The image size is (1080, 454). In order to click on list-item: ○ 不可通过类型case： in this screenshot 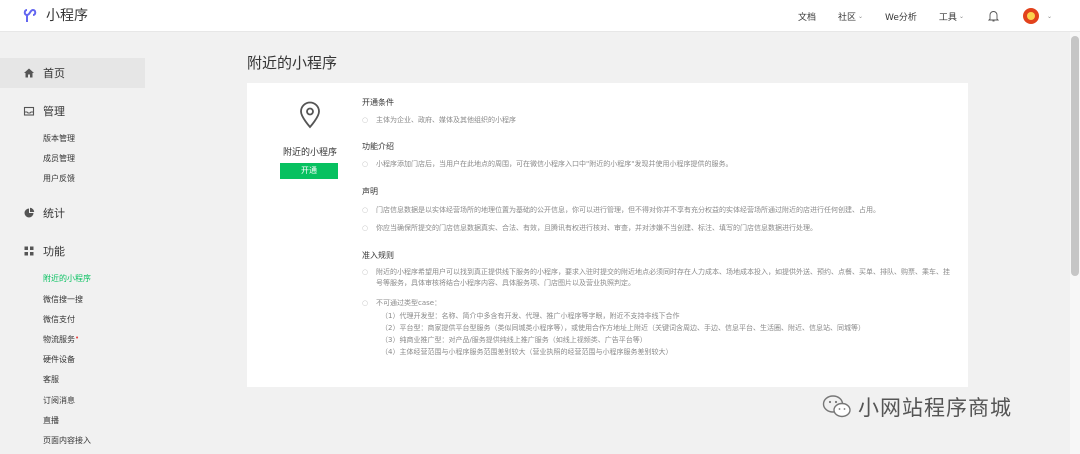, I will do `click(659, 303)`.